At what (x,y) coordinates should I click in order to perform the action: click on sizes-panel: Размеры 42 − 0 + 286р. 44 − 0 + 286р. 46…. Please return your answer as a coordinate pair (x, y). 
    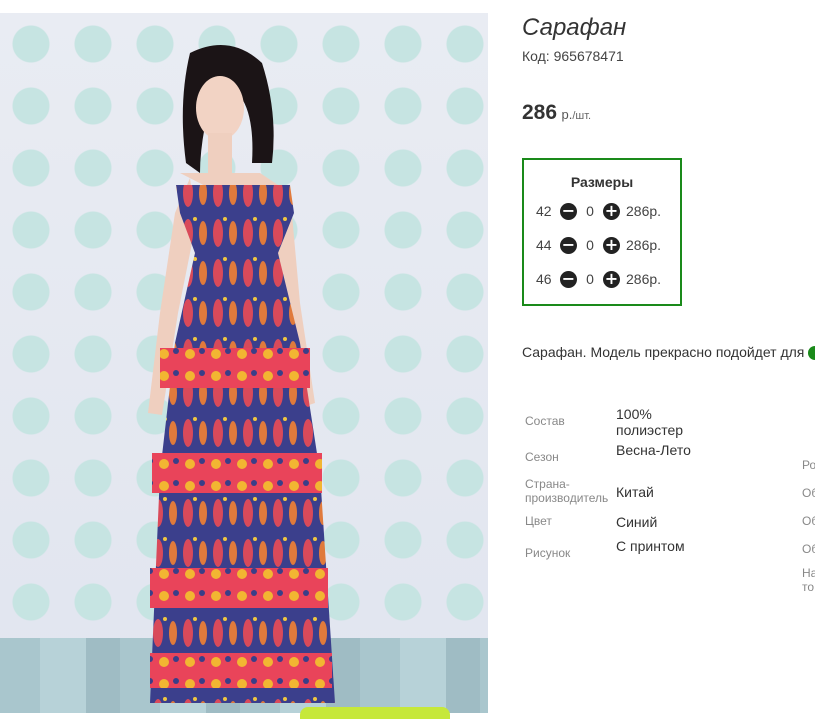
    Looking at the image, I should click on (602, 232).